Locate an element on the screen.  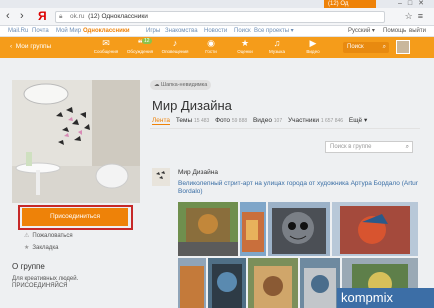
tab-label: Участники is located at coordinates (303, 120).